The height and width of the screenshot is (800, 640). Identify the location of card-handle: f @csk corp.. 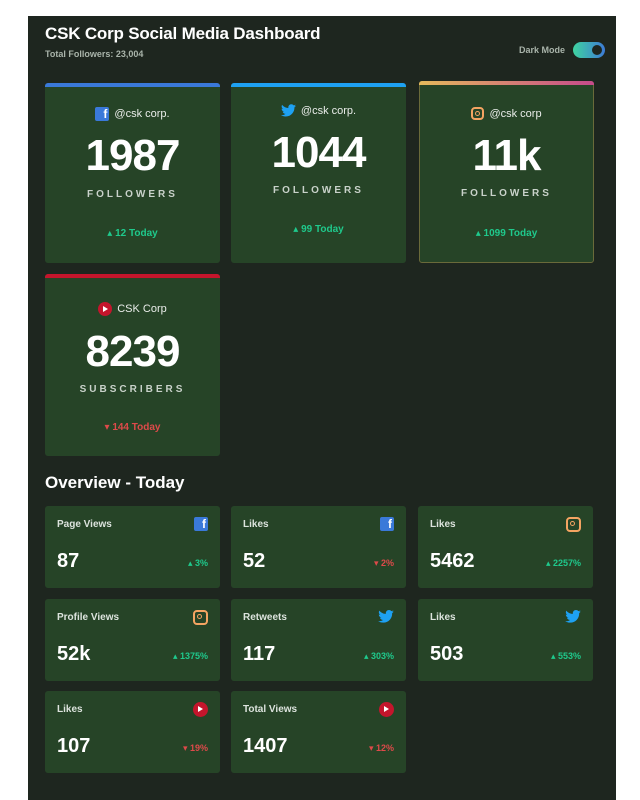
(132, 114).